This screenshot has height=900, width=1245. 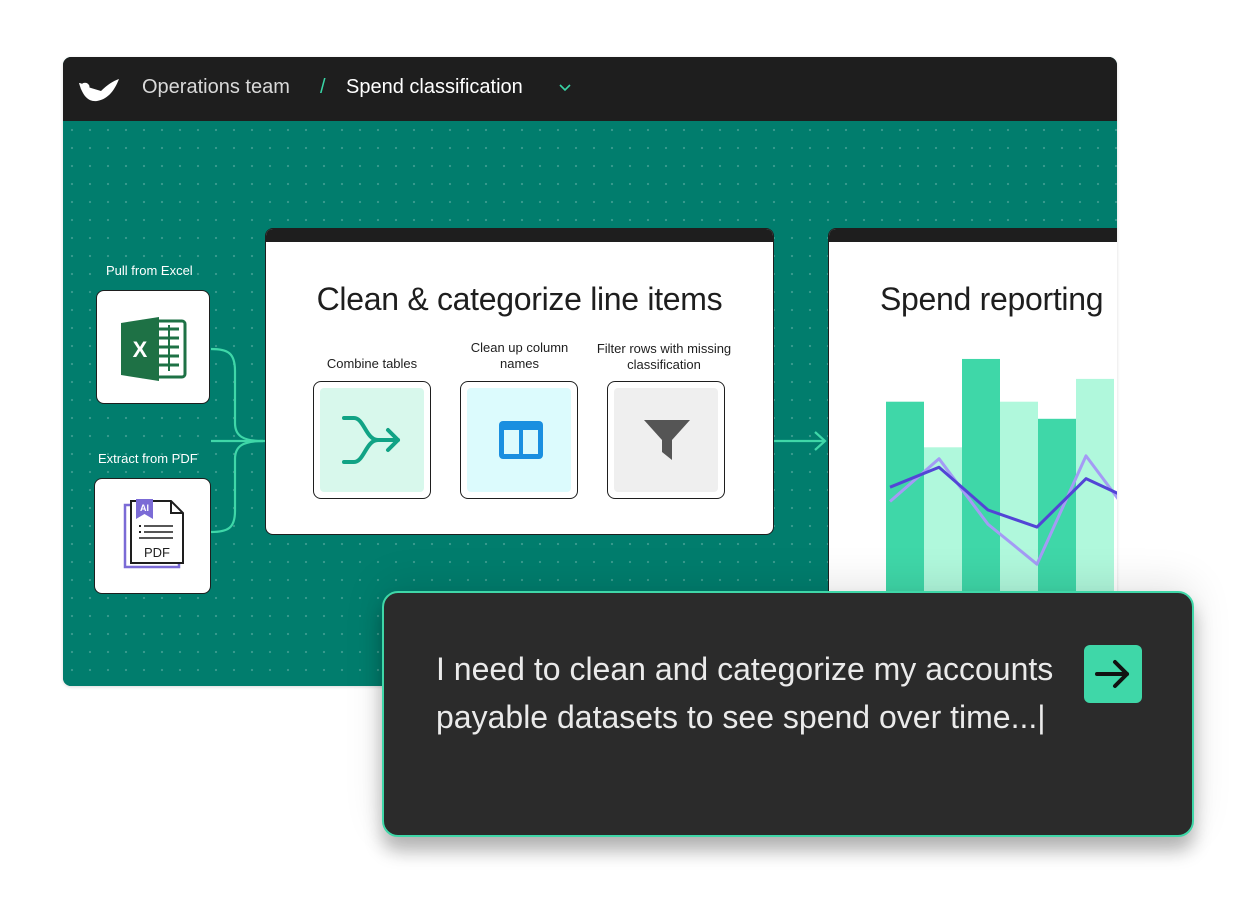 I want to click on columns-icon, so click(x=521, y=440).